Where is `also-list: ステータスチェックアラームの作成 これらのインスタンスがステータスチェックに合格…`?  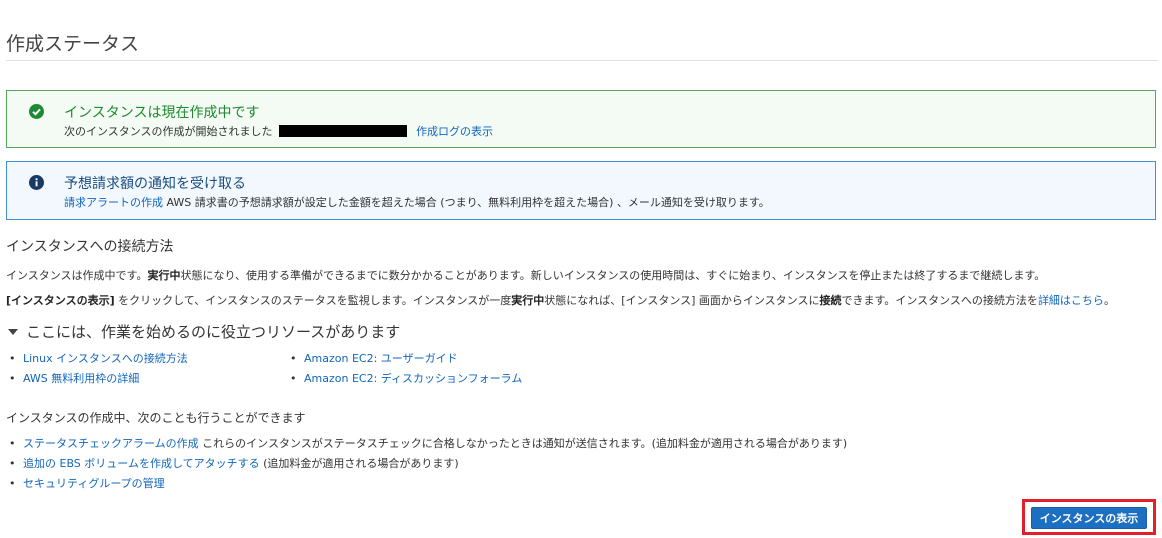 also-list: ステータスチェックアラームの作成 これらのインスタンスがステータスチェックに合格… is located at coordinates (426, 464).